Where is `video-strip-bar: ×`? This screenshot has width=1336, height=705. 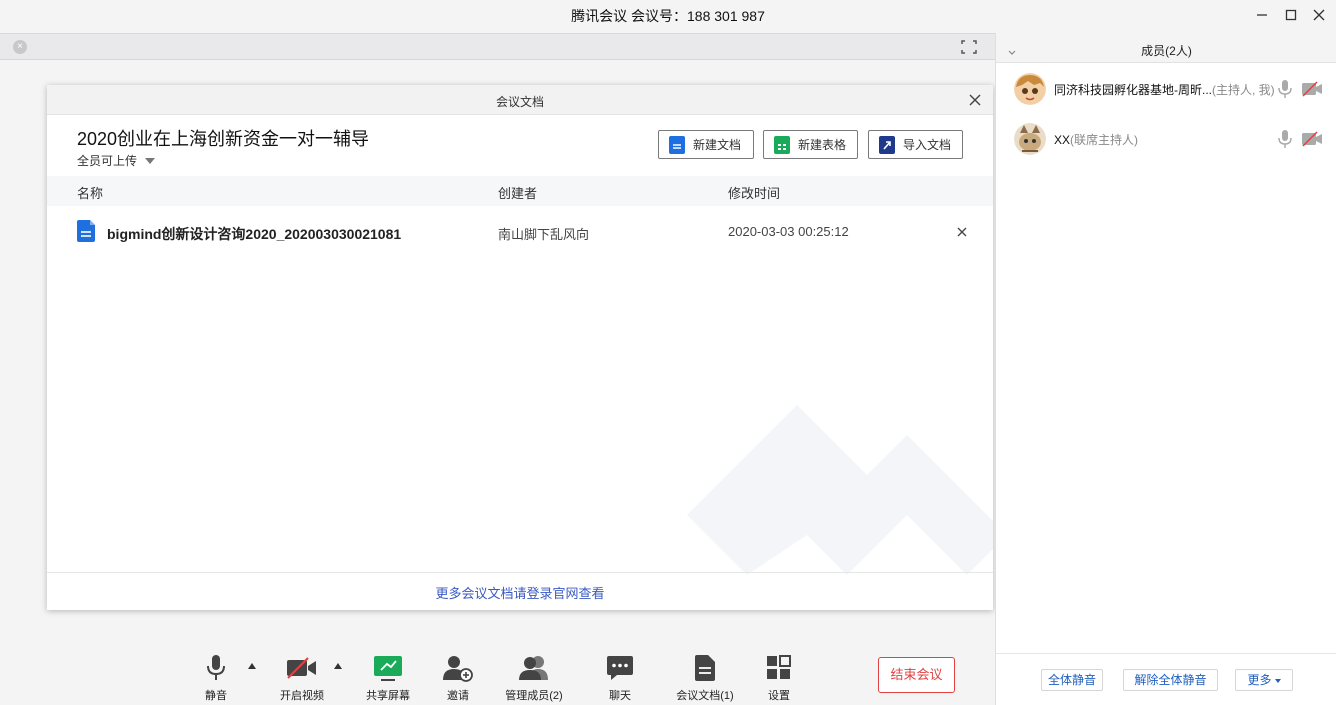 video-strip-bar: × is located at coordinates (497, 46).